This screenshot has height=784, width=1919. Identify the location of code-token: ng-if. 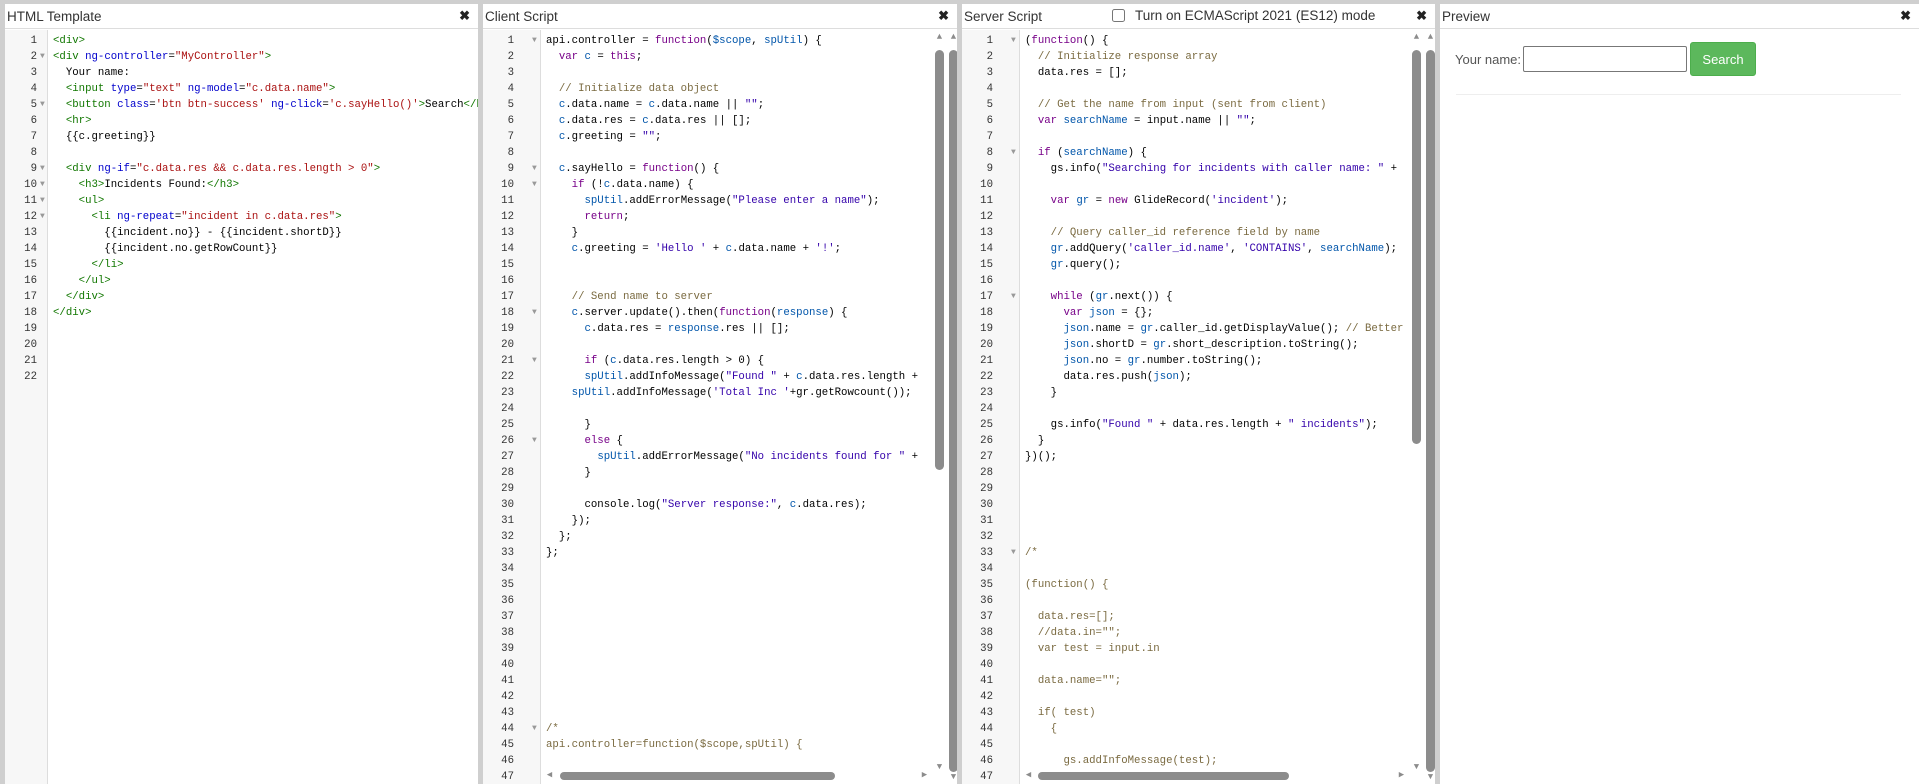
(113, 169).